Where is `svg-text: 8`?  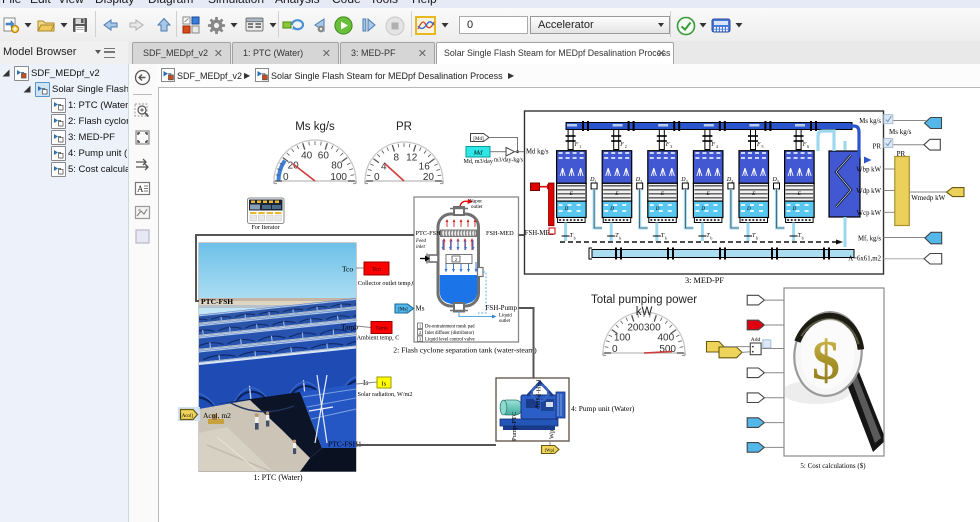
svg-text: 8 is located at coordinates (396, 157).